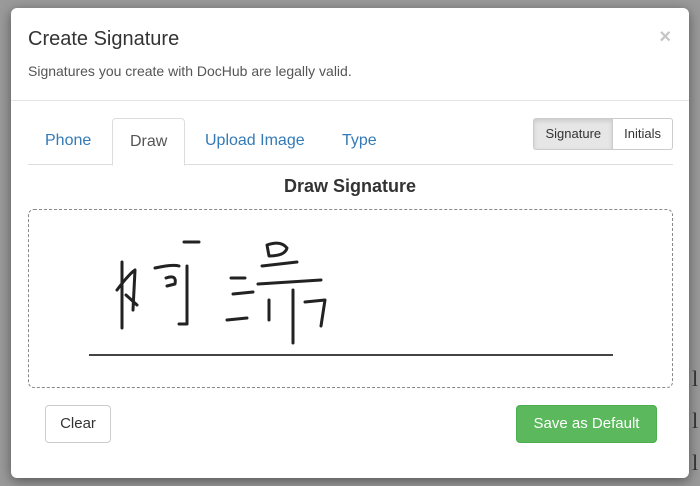  Describe the element at coordinates (350, 186) in the screenshot. I see `draw-signature-heading: Draw Signature` at that location.